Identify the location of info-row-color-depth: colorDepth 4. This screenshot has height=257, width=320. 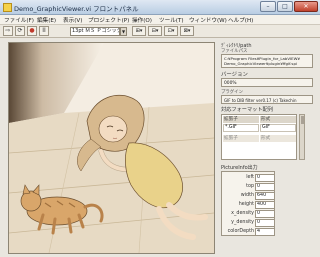
(249, 231).